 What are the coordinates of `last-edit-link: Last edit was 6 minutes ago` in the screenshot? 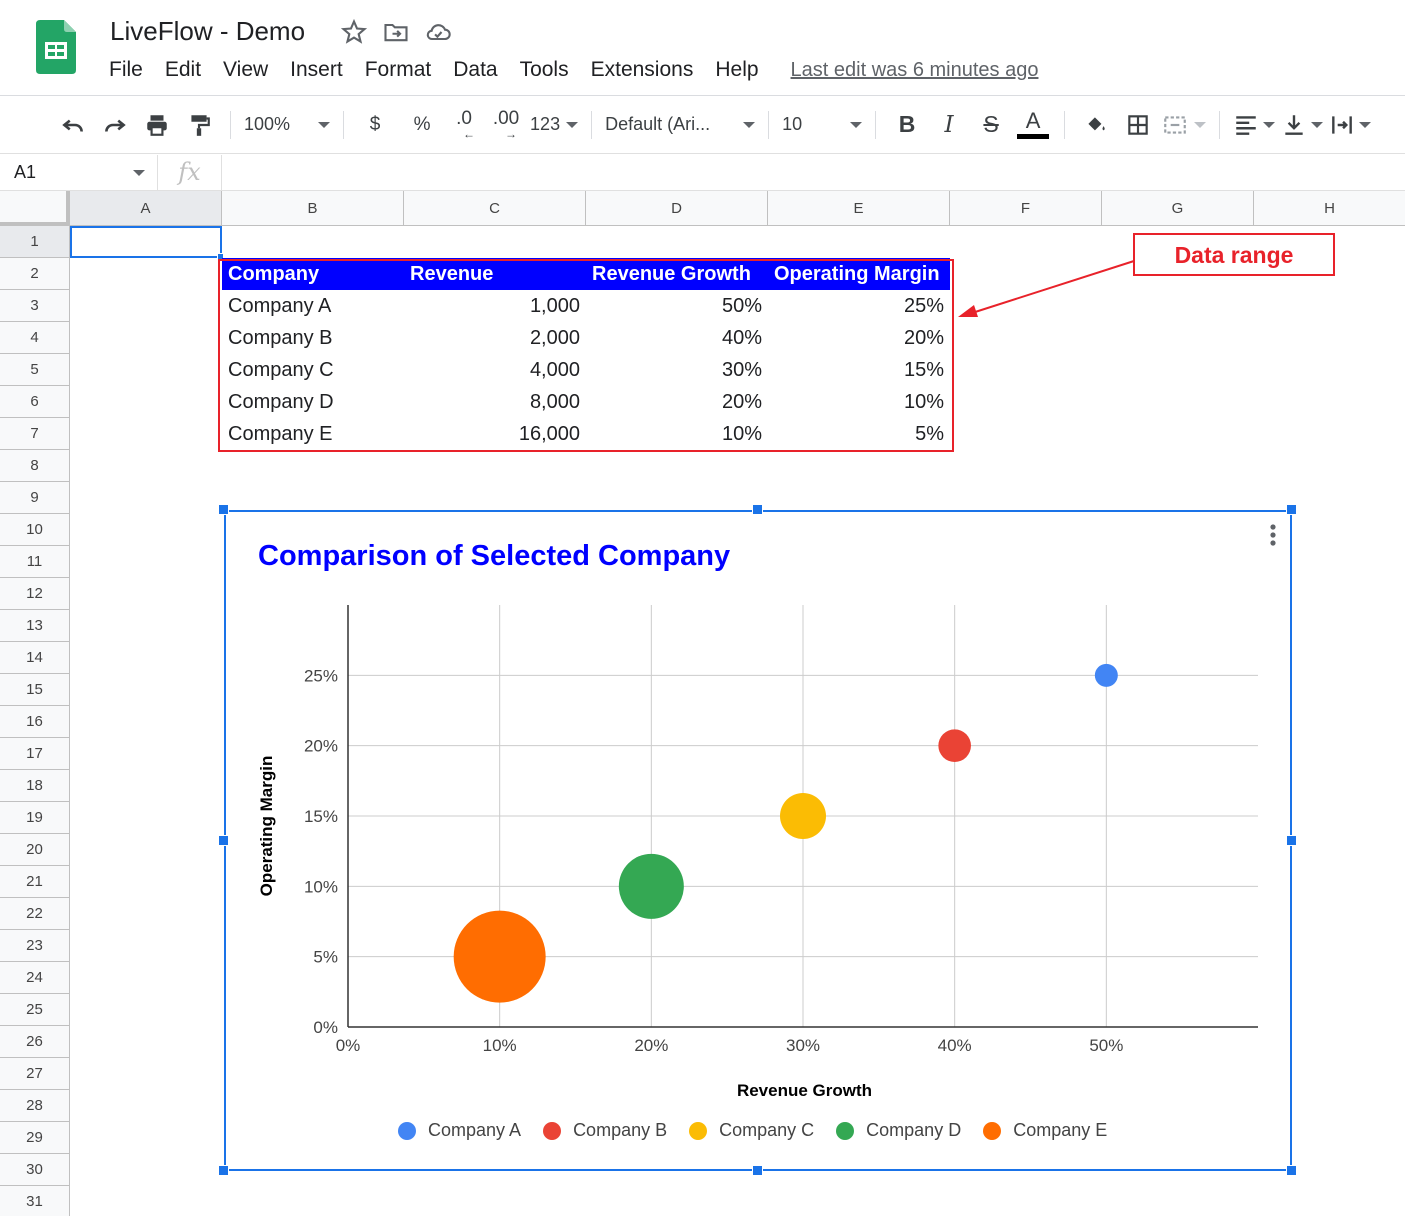 It's located at (915, 70).